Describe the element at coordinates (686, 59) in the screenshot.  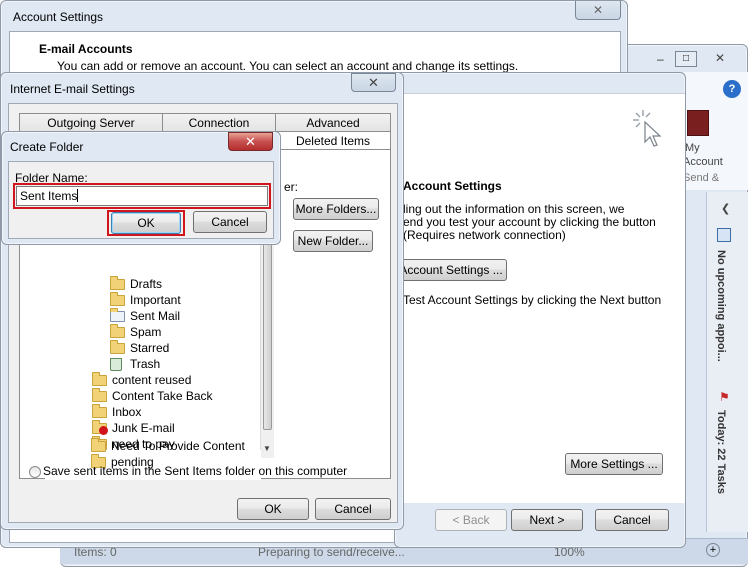
I see `restore-icon: □` at that location.